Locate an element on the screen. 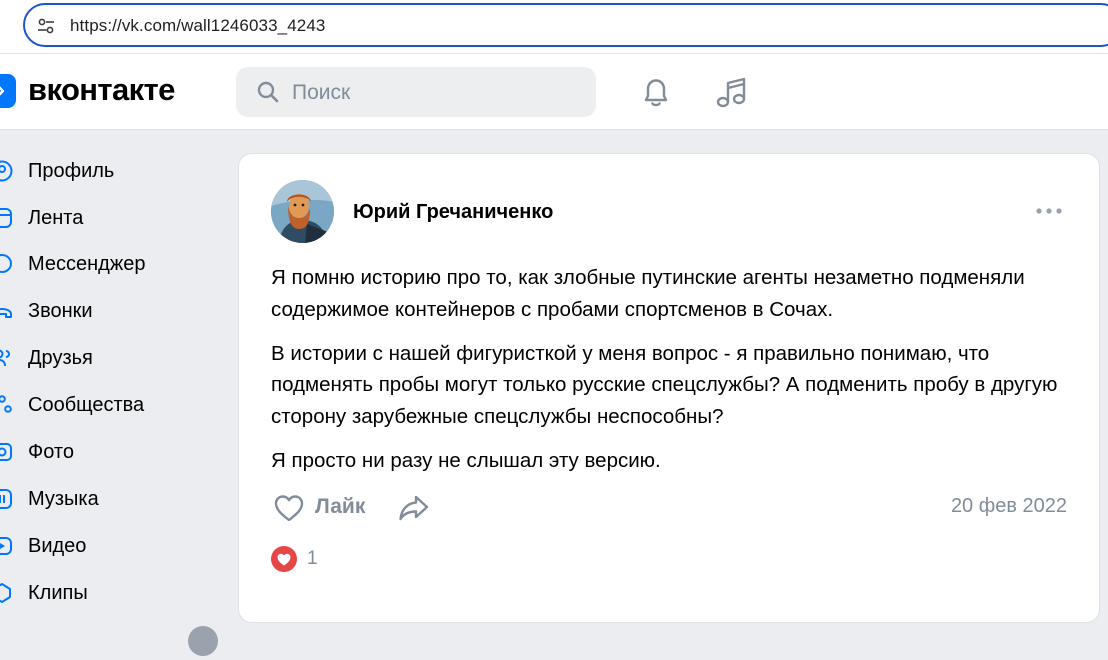 The height and width of the screenshot is (660, 1108). sidebar-item-label: Музыка is located at coordinates (63, 499).